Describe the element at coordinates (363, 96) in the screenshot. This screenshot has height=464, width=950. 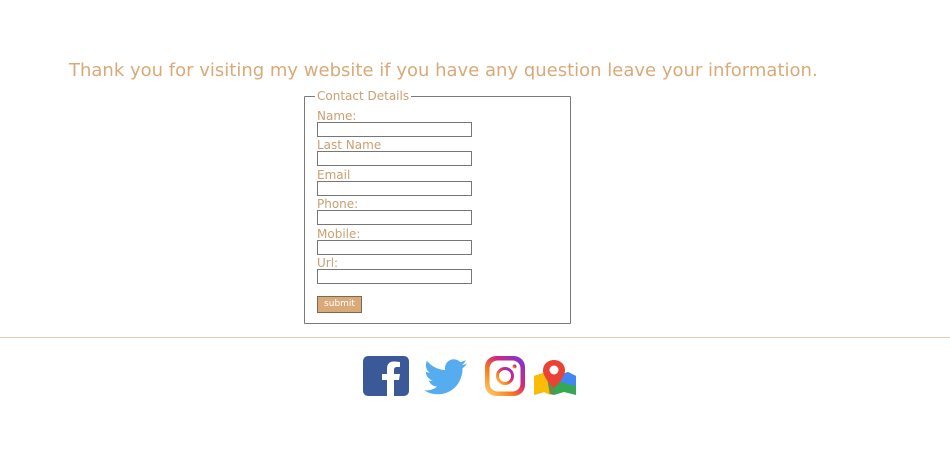
I see `fieldset-legend: Contact Details` at that location.